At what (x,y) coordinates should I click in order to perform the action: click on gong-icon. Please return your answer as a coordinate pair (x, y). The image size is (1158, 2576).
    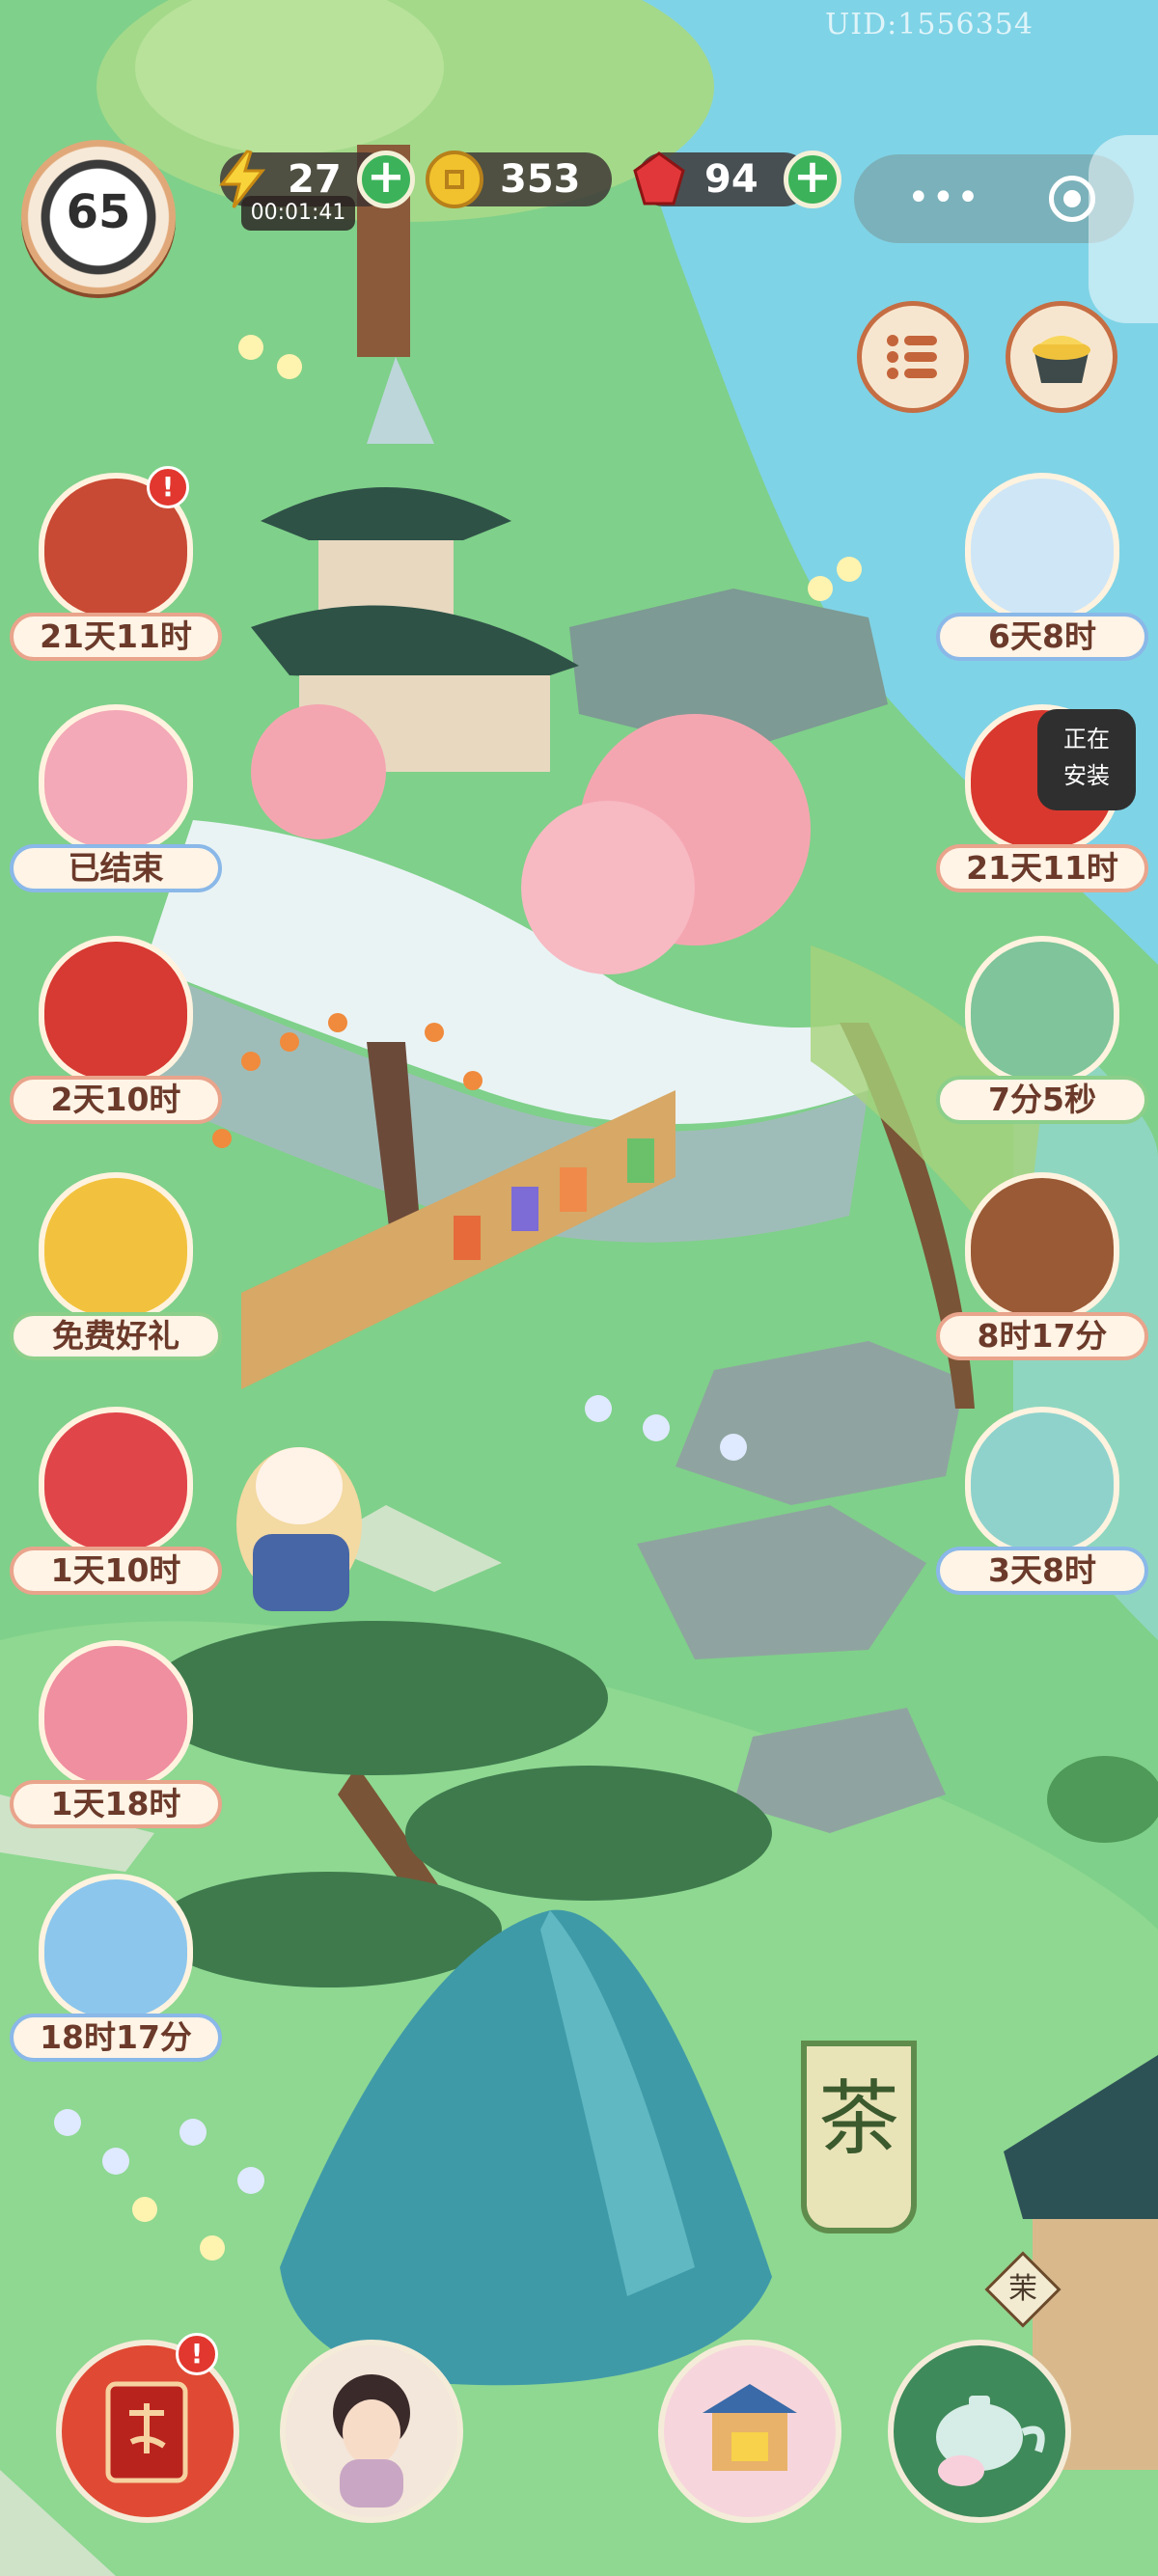
    Looking at the image, I should click on (116, 1011).